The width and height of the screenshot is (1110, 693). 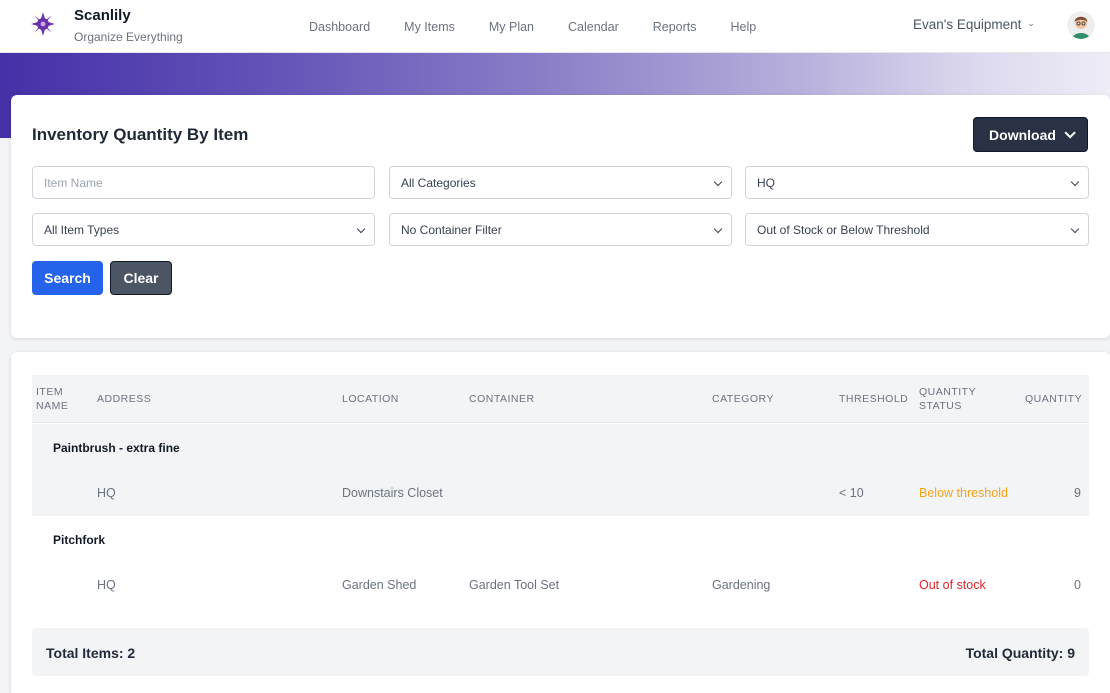 What do you see at coordinates (140, 134) in the screenshot?
I see `page-title: Inventory Quantity By Item` at bounding box center [140, 134].